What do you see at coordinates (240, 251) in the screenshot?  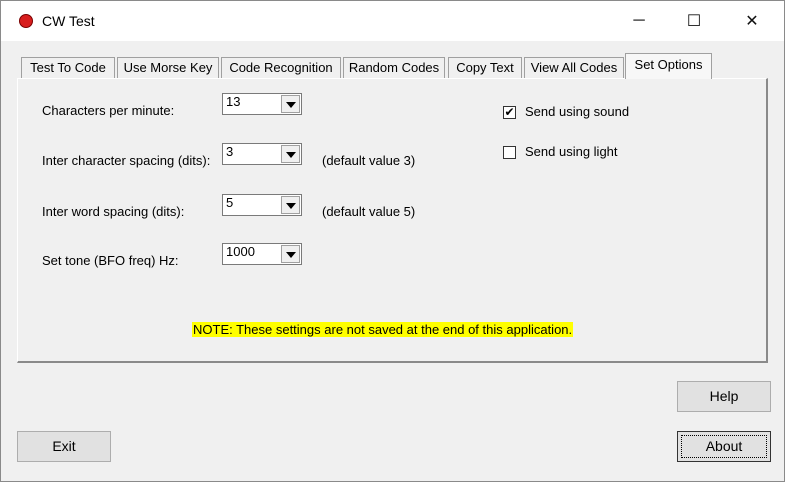 I see `tone-value: 1000` at bounding box center [240, 251].